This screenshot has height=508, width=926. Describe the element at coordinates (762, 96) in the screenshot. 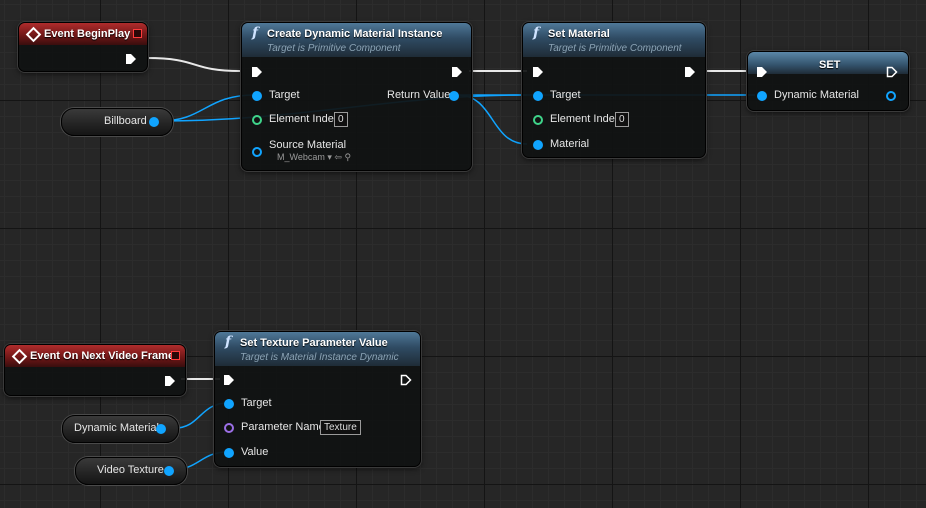

I see `dynamic-material-in-pin` at that location.